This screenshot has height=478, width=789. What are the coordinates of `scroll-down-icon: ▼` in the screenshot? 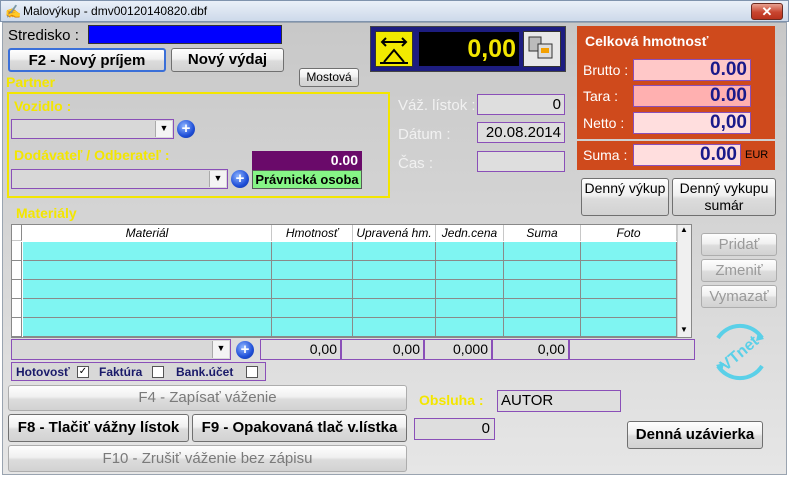 It's located at (684, 329).